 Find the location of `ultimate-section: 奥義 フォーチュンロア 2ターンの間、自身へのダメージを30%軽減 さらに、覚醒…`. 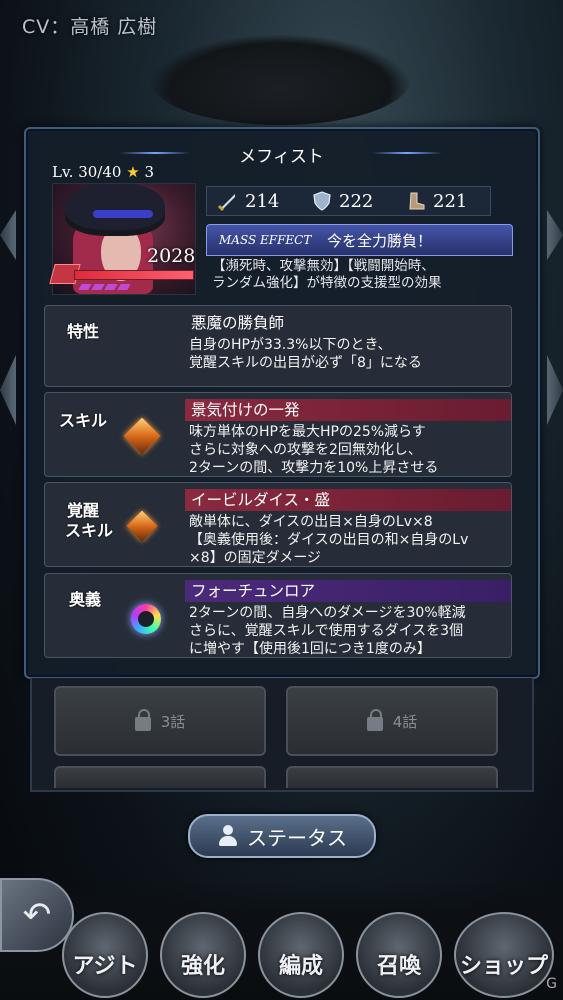

ultimate-section: 奥義 フォーチュンロア 2ターンの間、自身へのダメージを30%軽減 さらに、覚醒… is located at coordinates (278, 615).